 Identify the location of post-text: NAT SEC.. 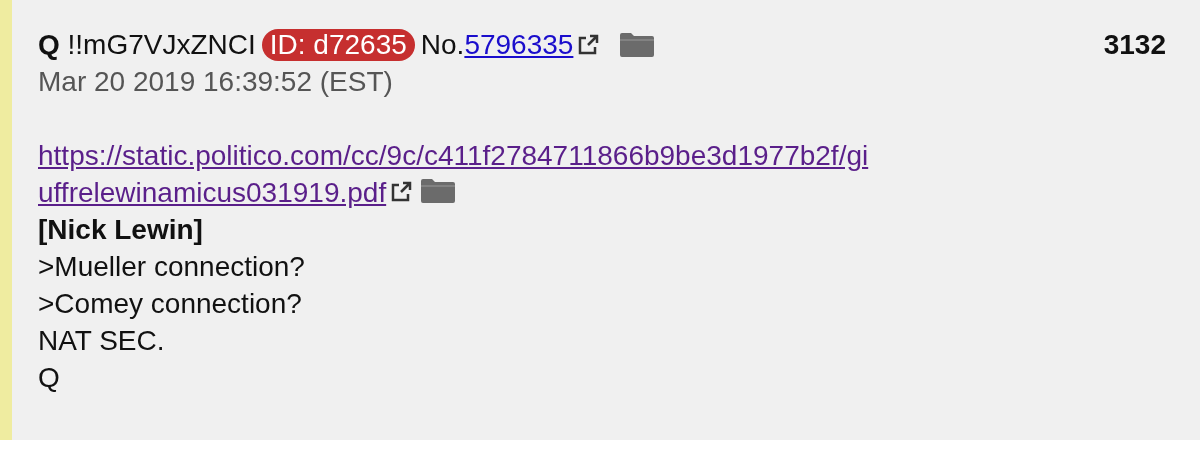
(101, 340).